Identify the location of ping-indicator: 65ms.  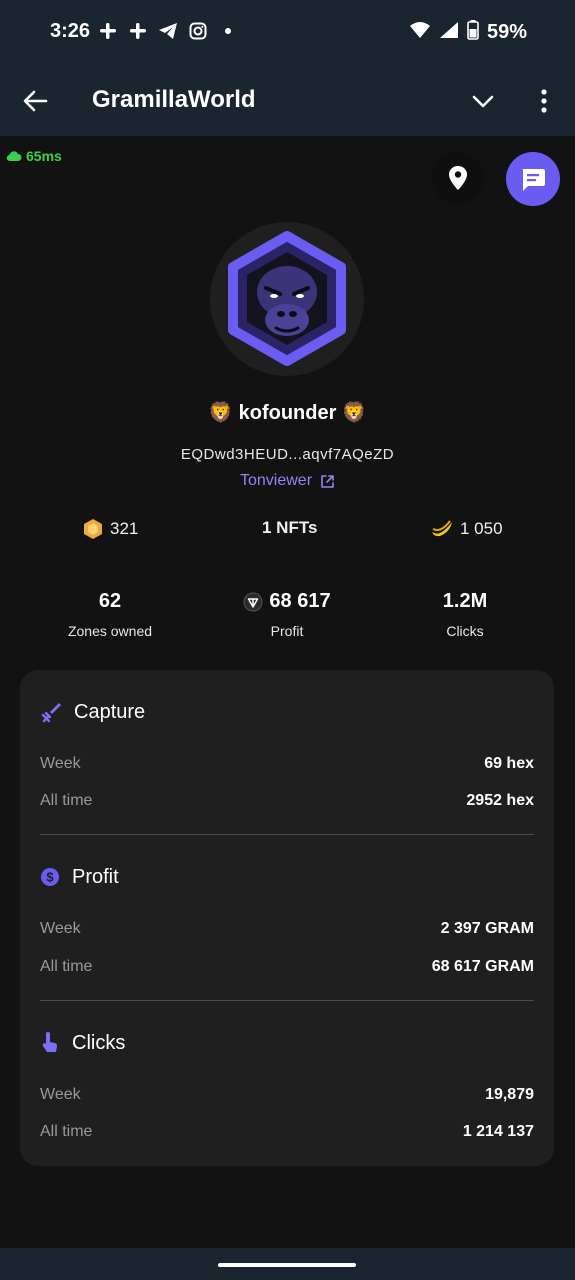
(34, 156).